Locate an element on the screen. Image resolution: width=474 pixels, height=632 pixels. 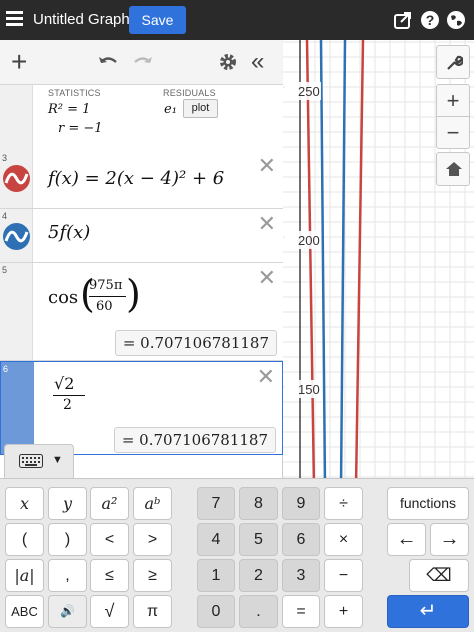
cursor-left-arrow-icon: ← is located at coordinates (406, 539).